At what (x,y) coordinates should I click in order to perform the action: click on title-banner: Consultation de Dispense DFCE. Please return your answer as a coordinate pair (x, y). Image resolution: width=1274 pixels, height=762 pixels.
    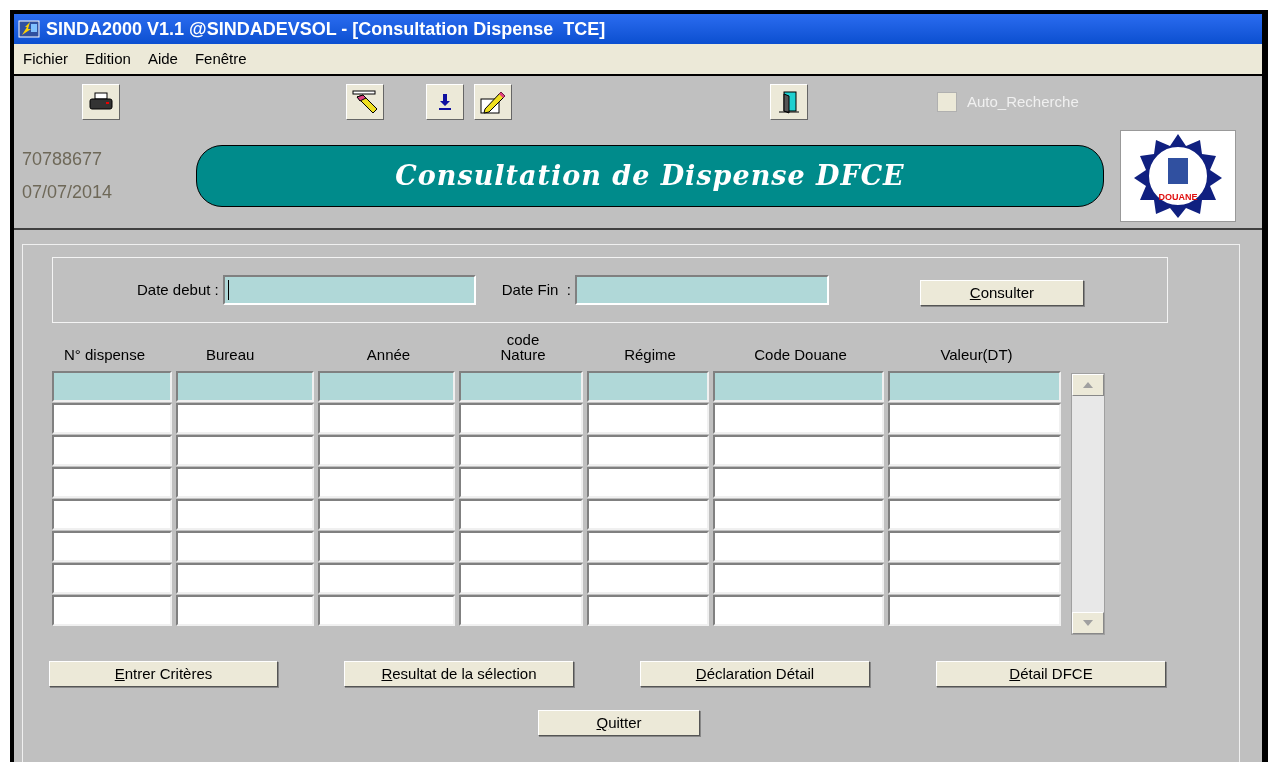
    Looking at the image, I should click on (650, 176).